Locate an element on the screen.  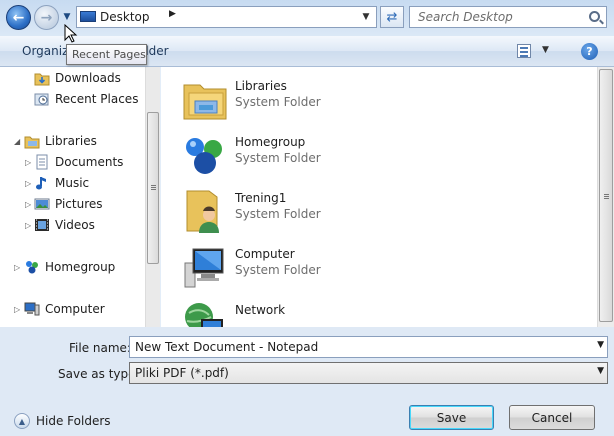
expand-arrow-icon: ◢ is located at coordinates (17, 141).